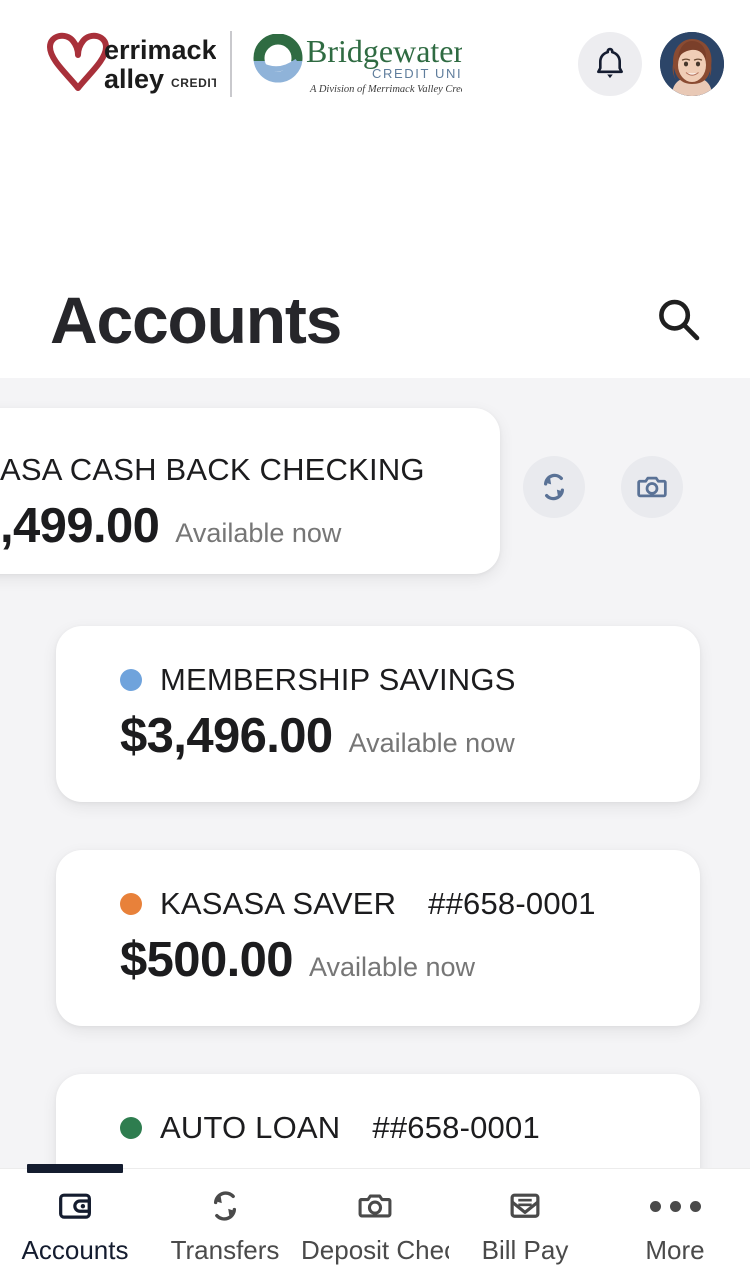 The image size is (750, 1276). Describe the element at coordinates (278, 903) in the screenshot. I see `account-name: KASASA SAVER` at that location.